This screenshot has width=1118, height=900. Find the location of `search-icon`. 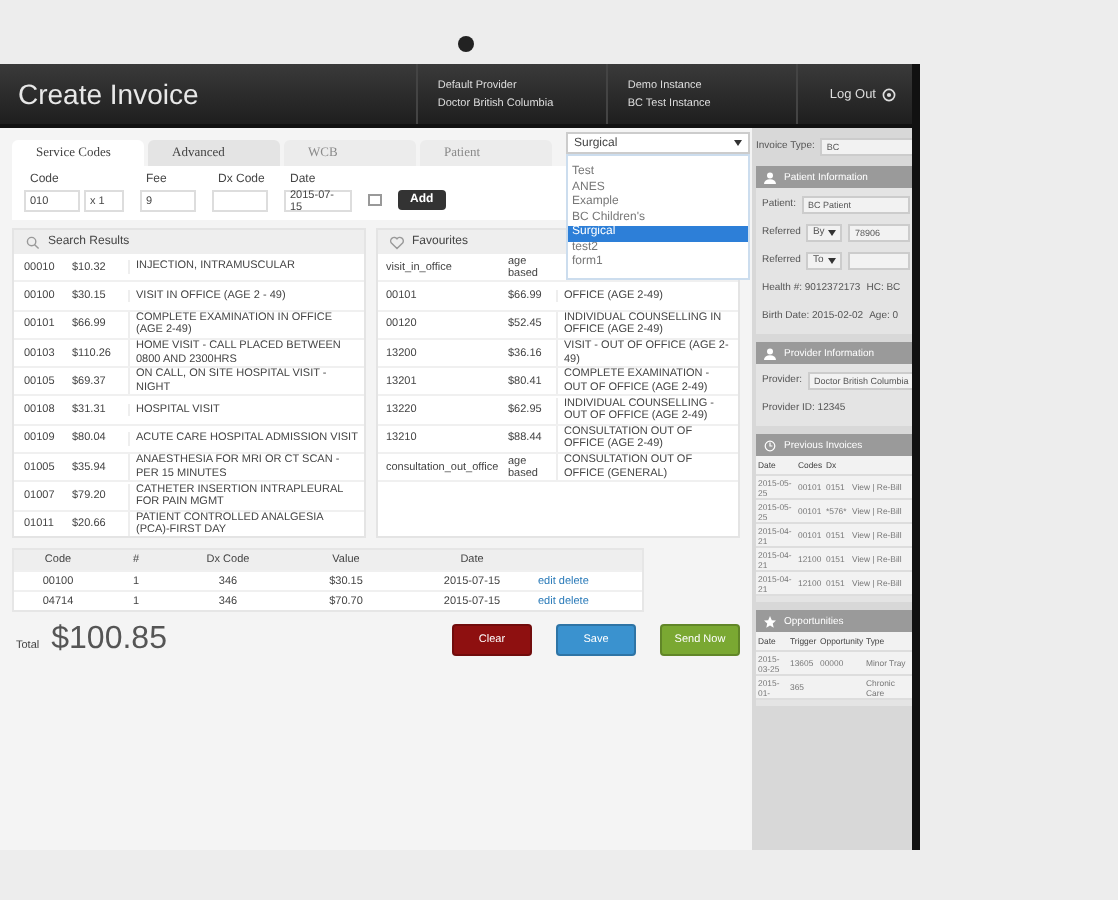

search-icon is located at coordinates (33, 242).